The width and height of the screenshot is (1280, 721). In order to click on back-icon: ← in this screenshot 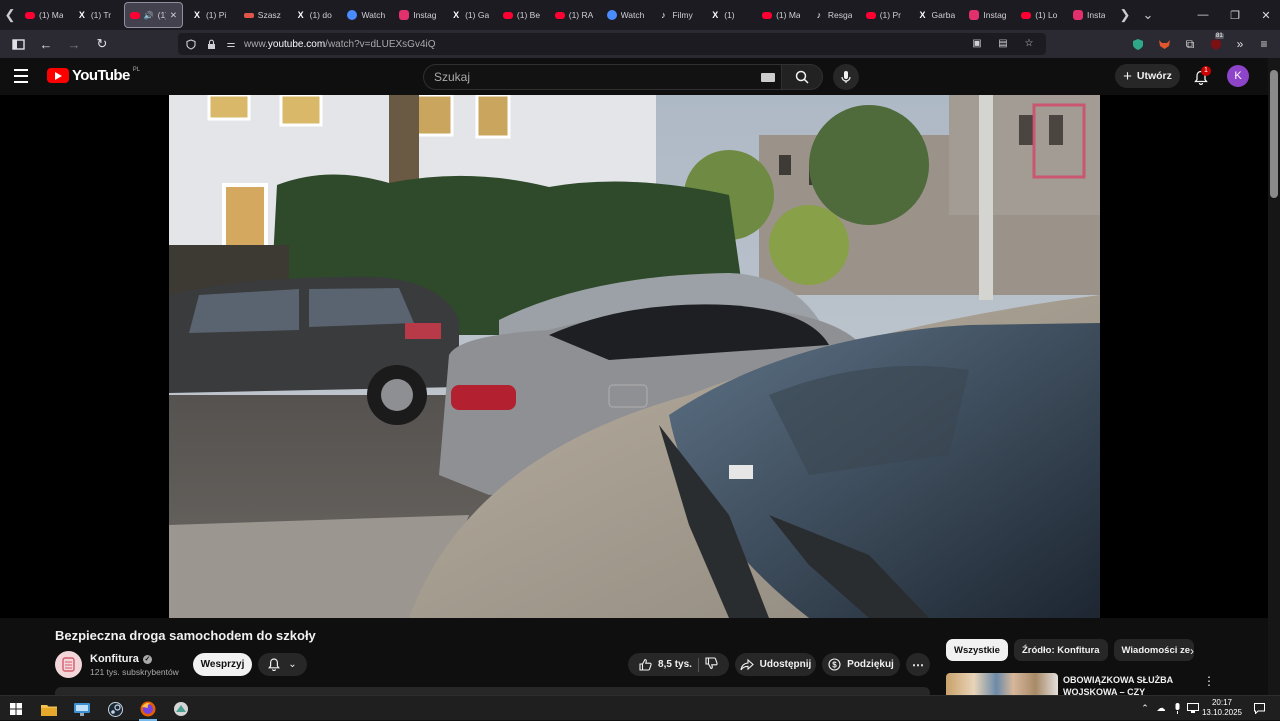, I will do `click(46, 44)`.